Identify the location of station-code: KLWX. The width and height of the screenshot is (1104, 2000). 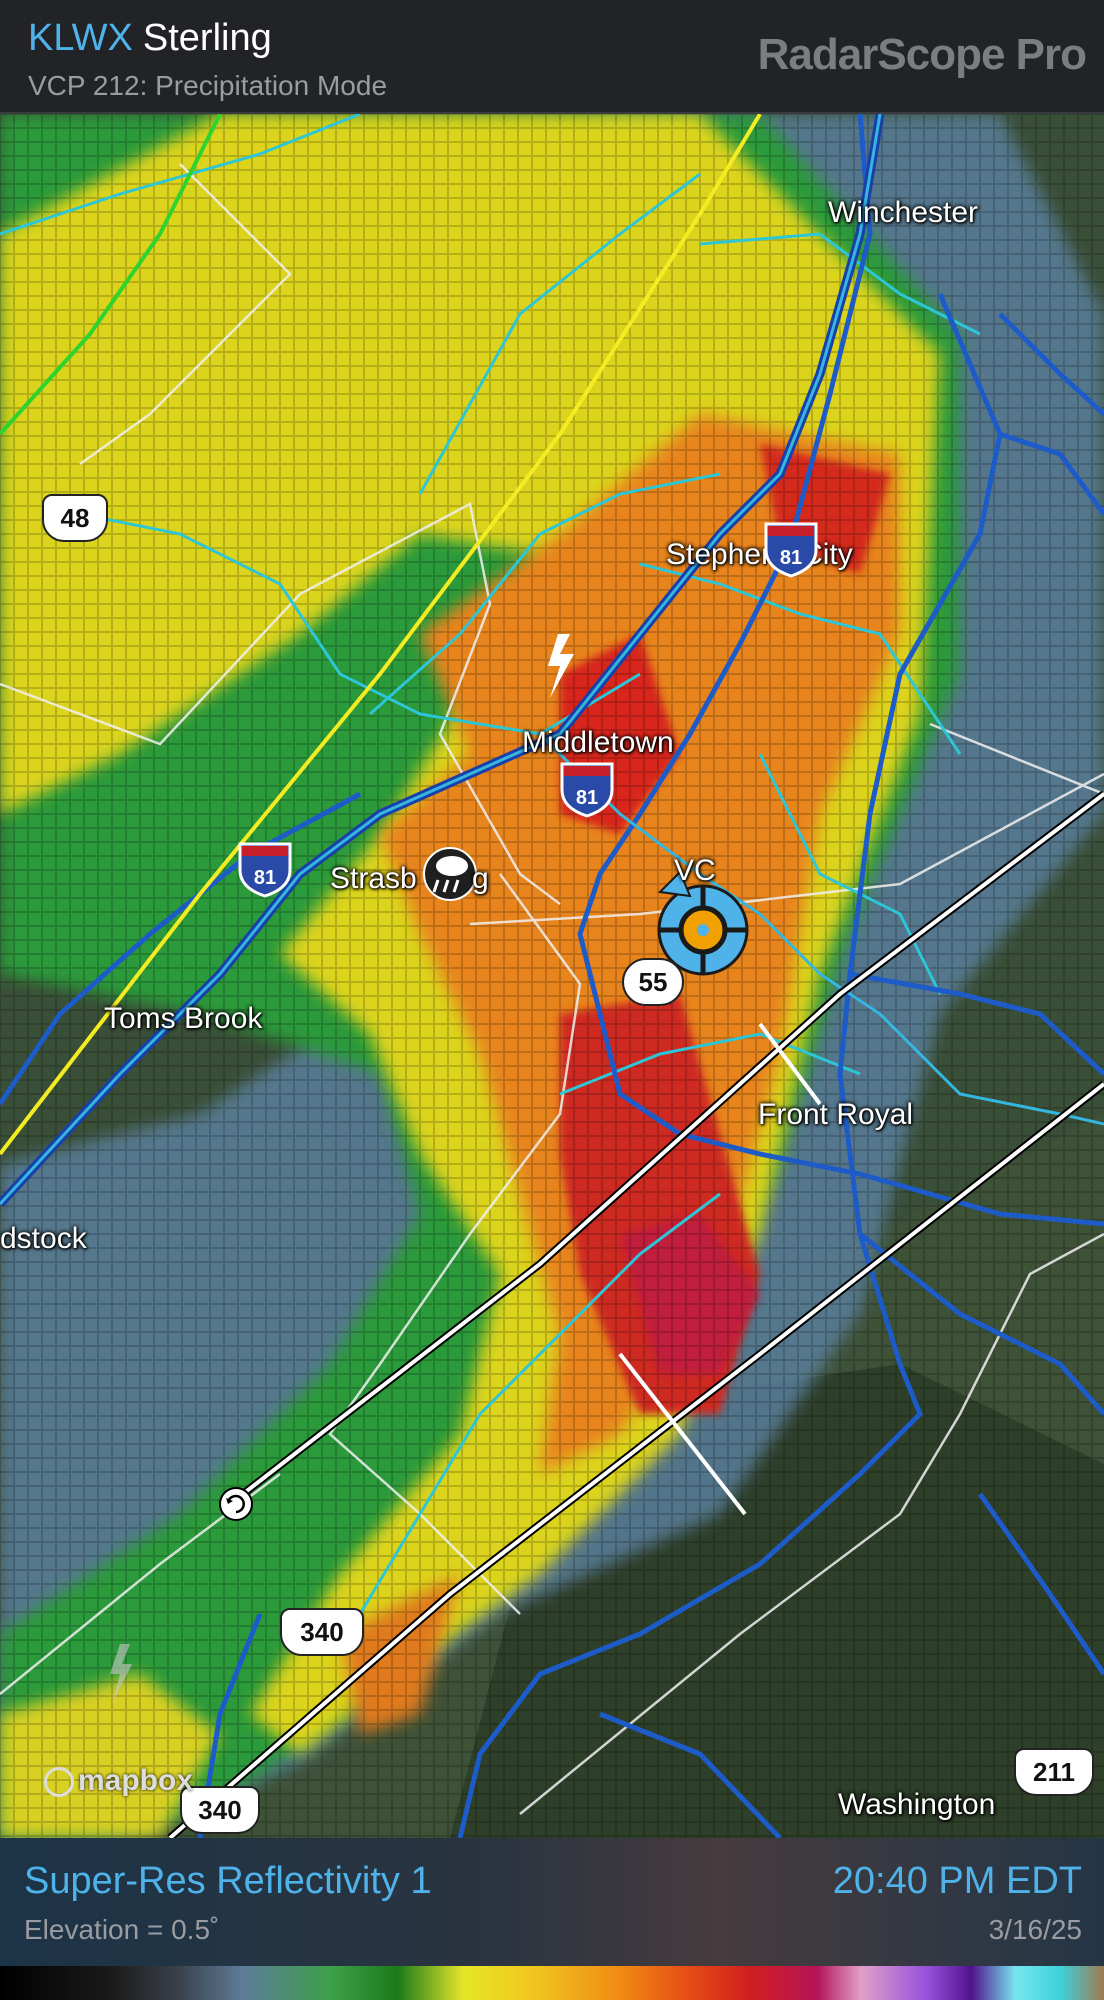
(80, 38).